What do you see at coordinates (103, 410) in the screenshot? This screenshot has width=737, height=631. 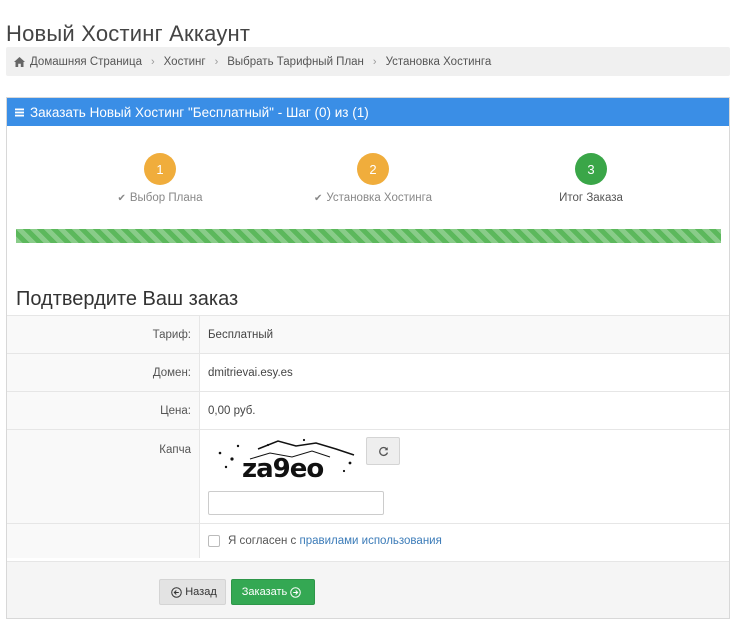 I see `price-label: Цена:` at bounding box center [103, 410].